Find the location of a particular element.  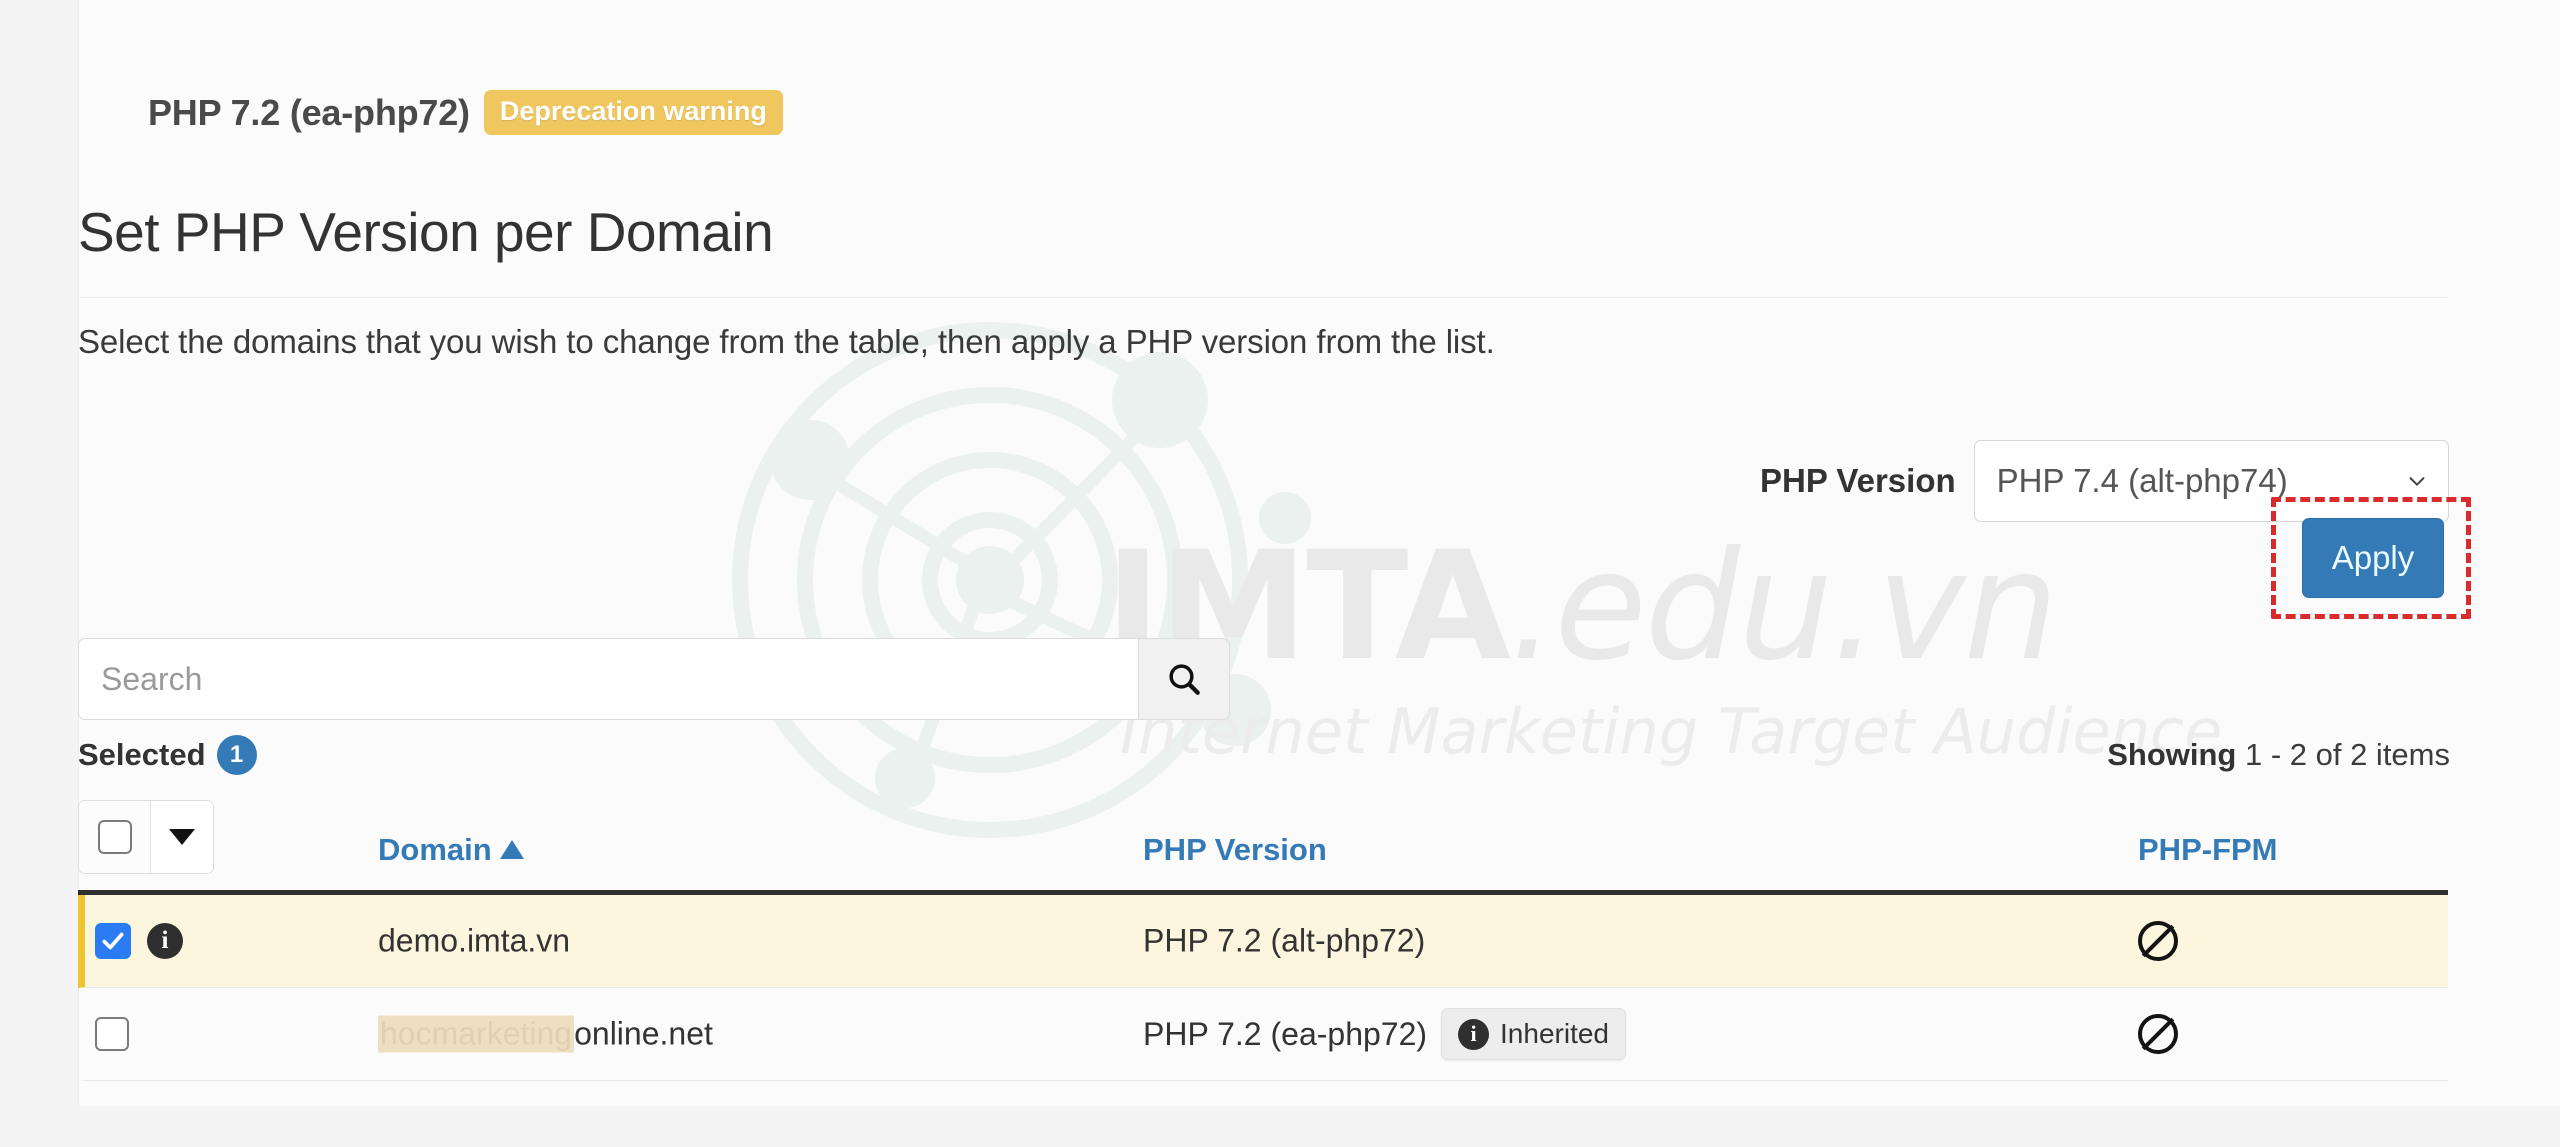

php-version-select-value: PHP 7.4 (alt-php74) is located at coordinates (2142, 480).